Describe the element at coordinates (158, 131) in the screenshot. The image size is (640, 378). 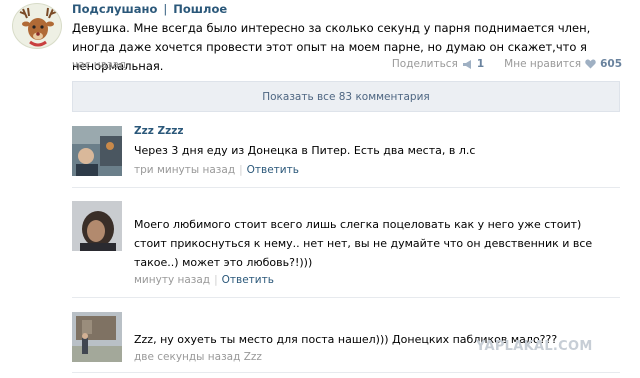
I see `comment-author: Zzz Zzzz` at that location.